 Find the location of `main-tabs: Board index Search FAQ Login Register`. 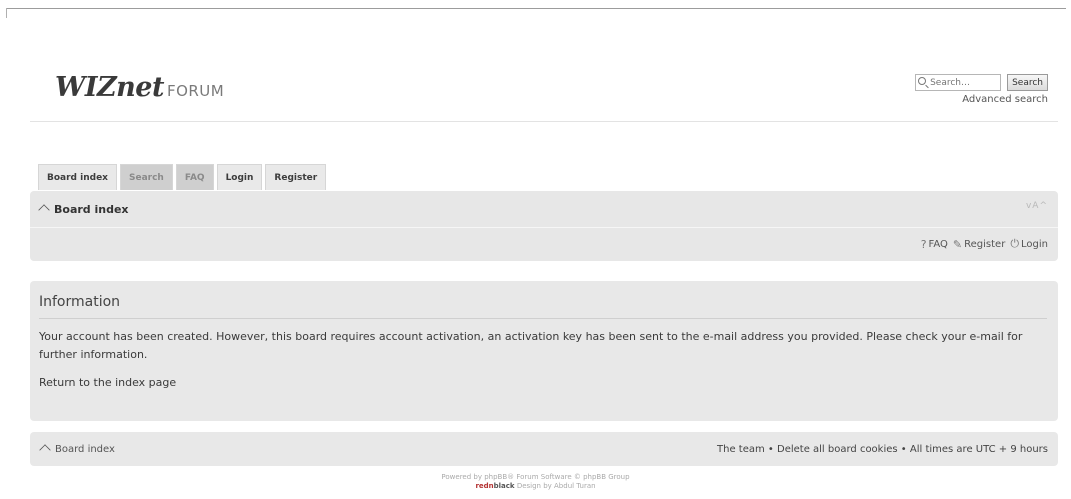

main-tabs: Board index Search FAQ Login Register is located at coordinates (182, 177).